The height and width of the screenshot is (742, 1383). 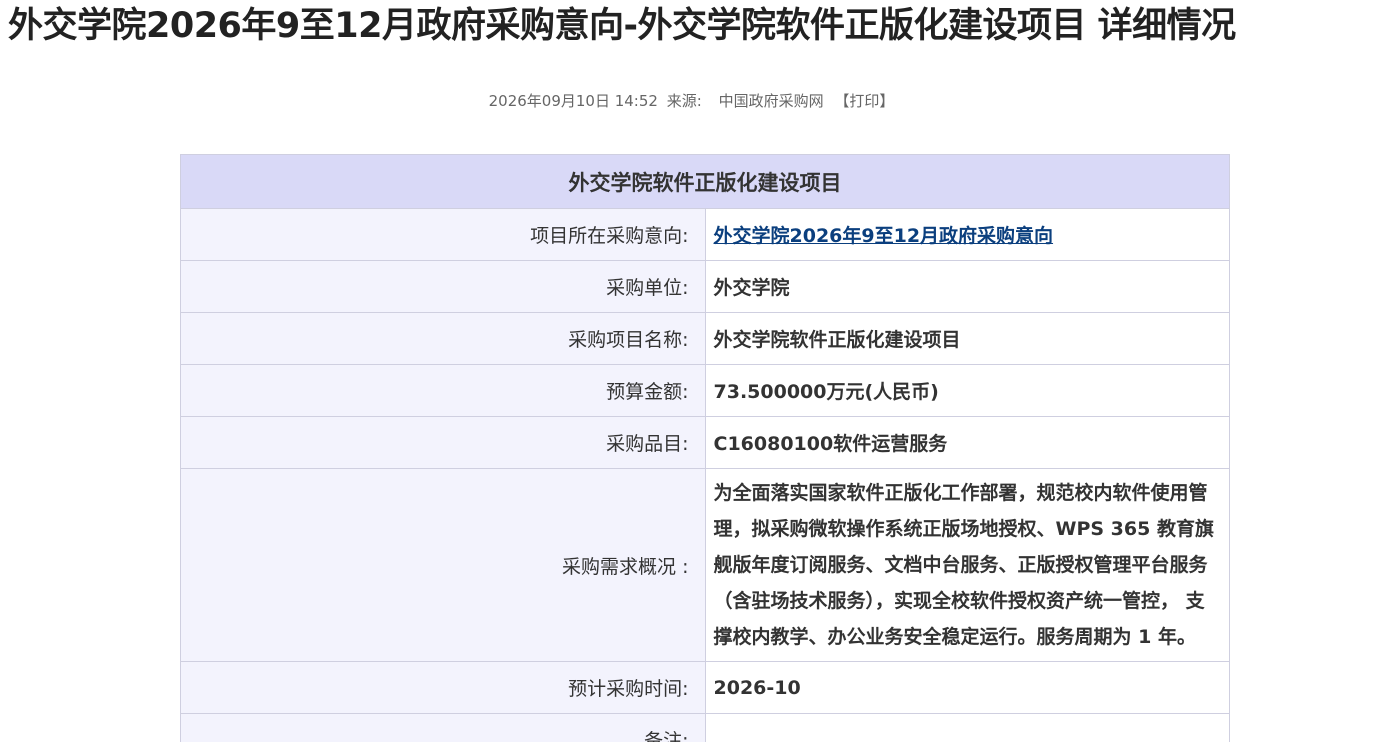 I want to click on table-row: 项目所在采购意向: 外交学院2026年9至12月政府采购意向, so click(x=705, y=234).